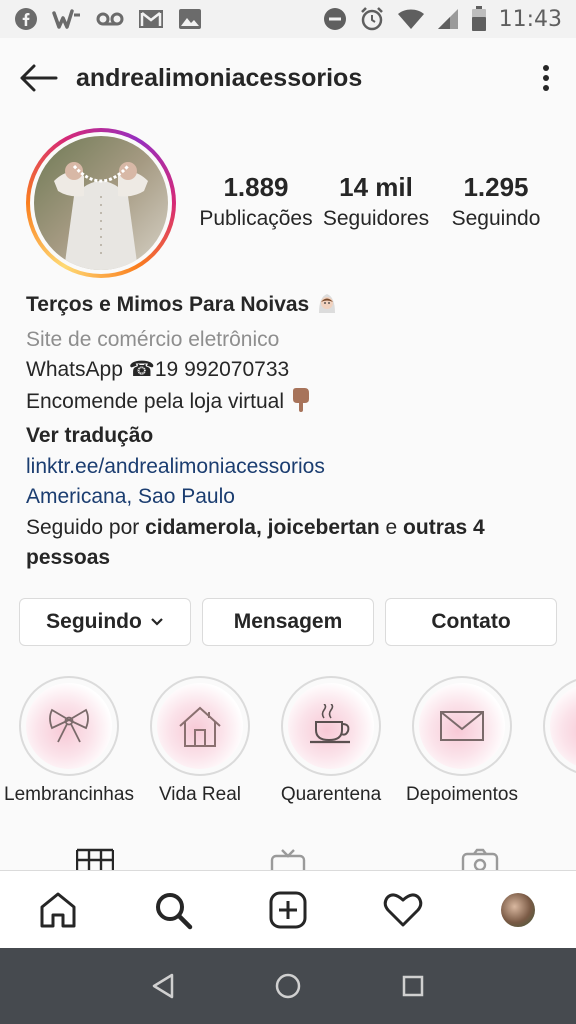 This screenshot has height=1024, width=576. Describe the element at coordinates (327, 308) in the screenshot. I see `bride-emoji-icon` at that location.